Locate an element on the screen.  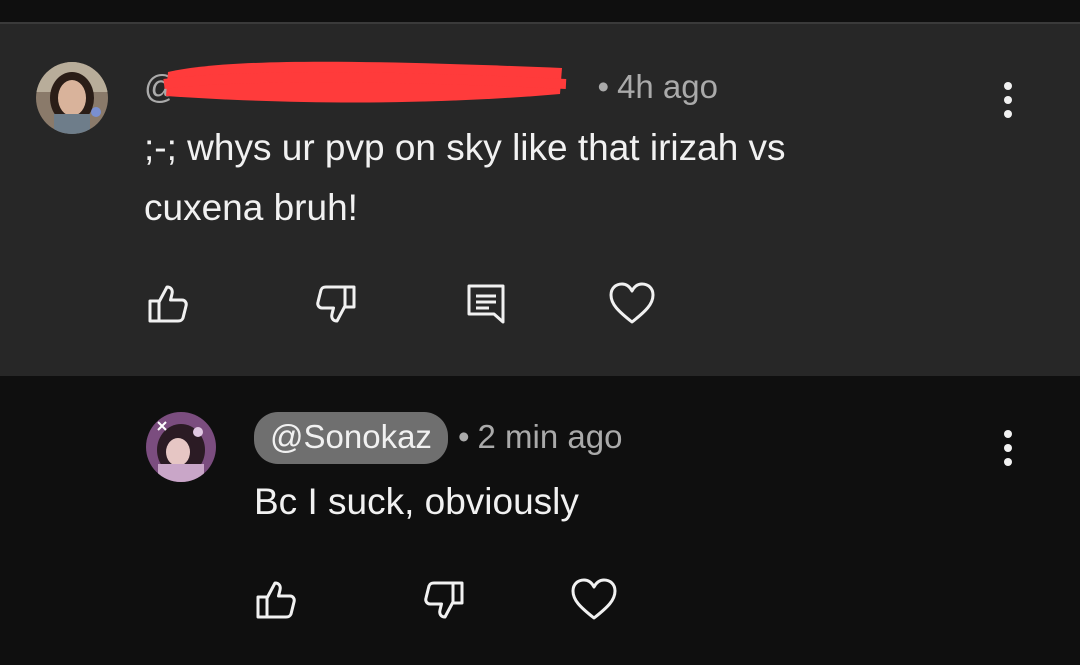
reply-button is located at coordinates (486, 304).